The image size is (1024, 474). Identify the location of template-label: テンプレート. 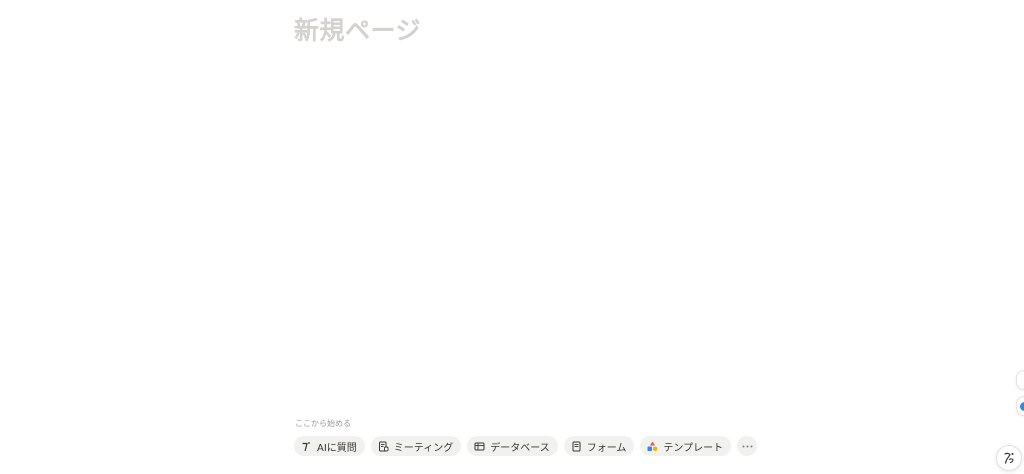
(693, 448).